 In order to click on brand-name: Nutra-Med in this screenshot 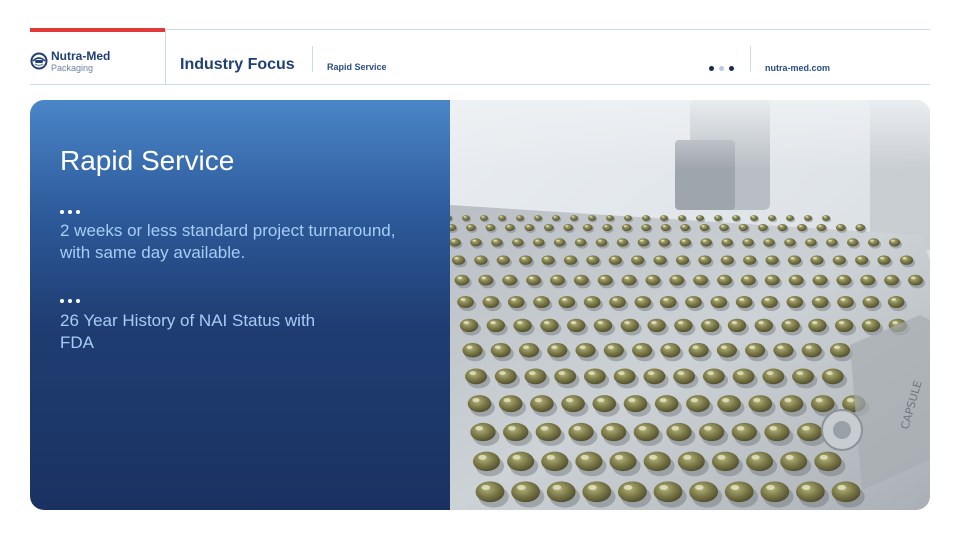, I will do `click(81, 56)`.